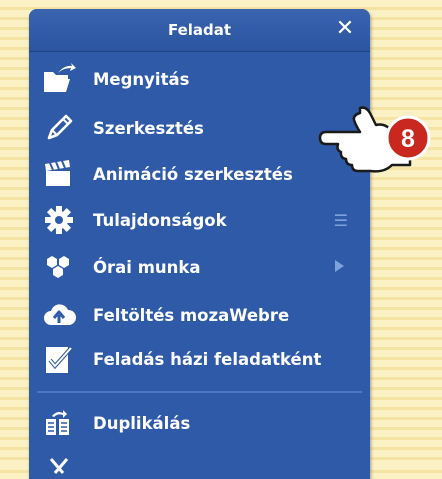  Describe the element at coordinates (340, 220) in the screenshot. I see `list-icon: ☰` at that location.